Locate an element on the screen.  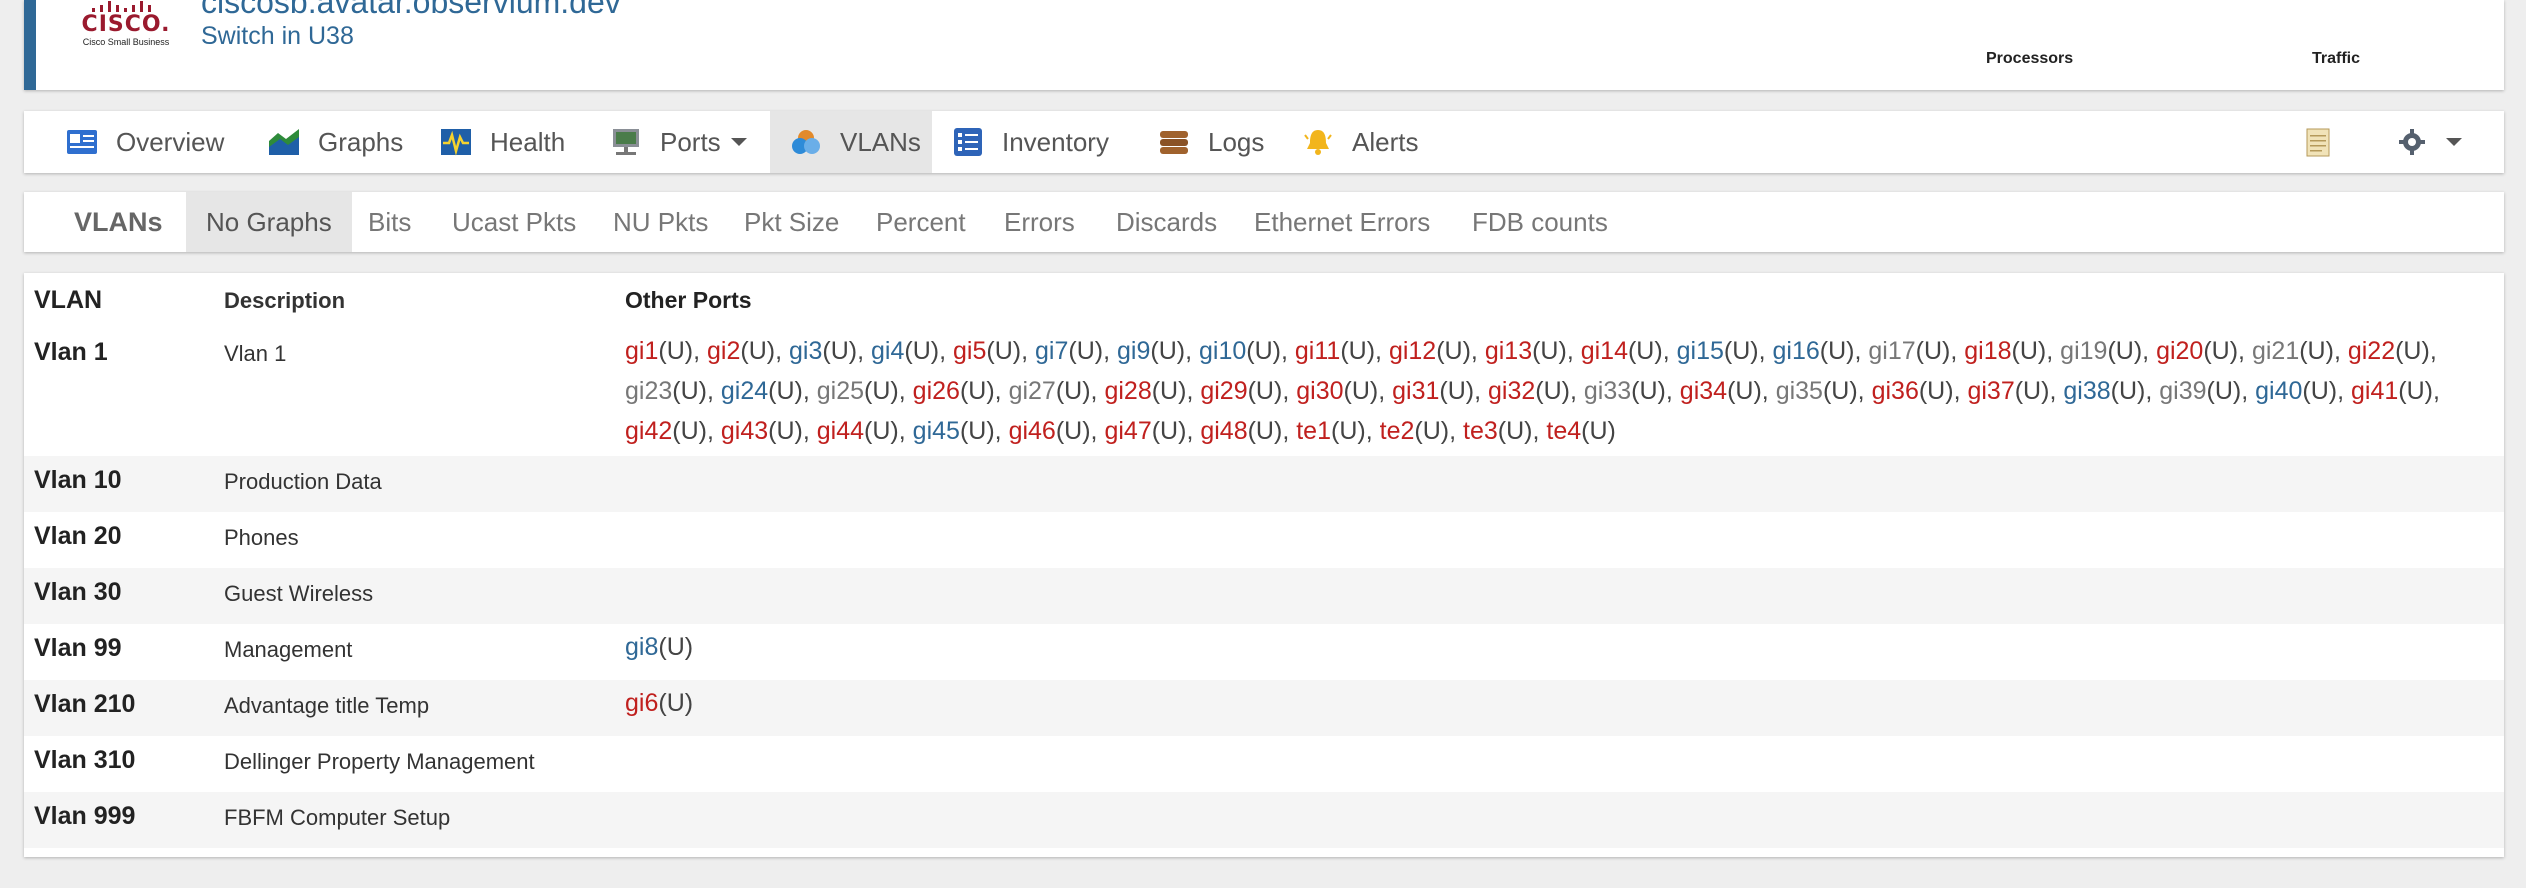
port-link: gi26 is located at coordinates (936, 391).